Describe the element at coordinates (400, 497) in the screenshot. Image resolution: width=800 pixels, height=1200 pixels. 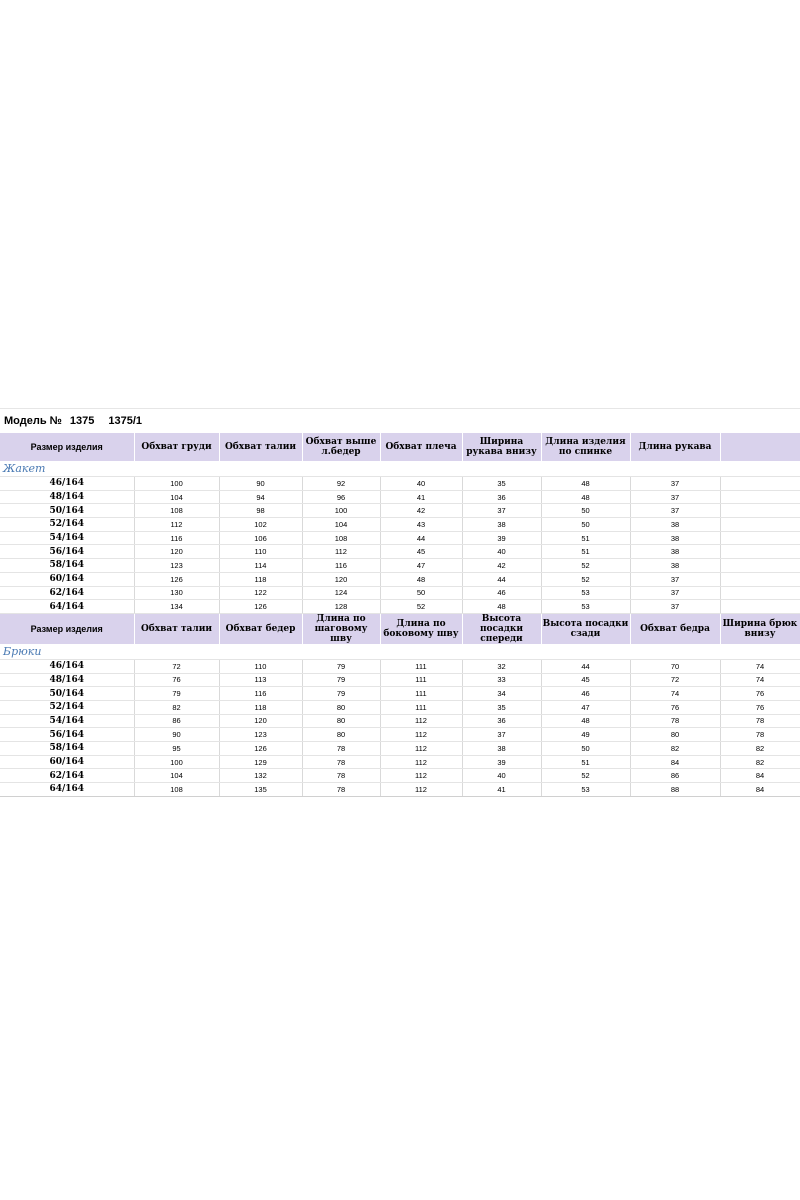
I see `table-row: 48/164 104 94 96 41 36 48 37` at that location.